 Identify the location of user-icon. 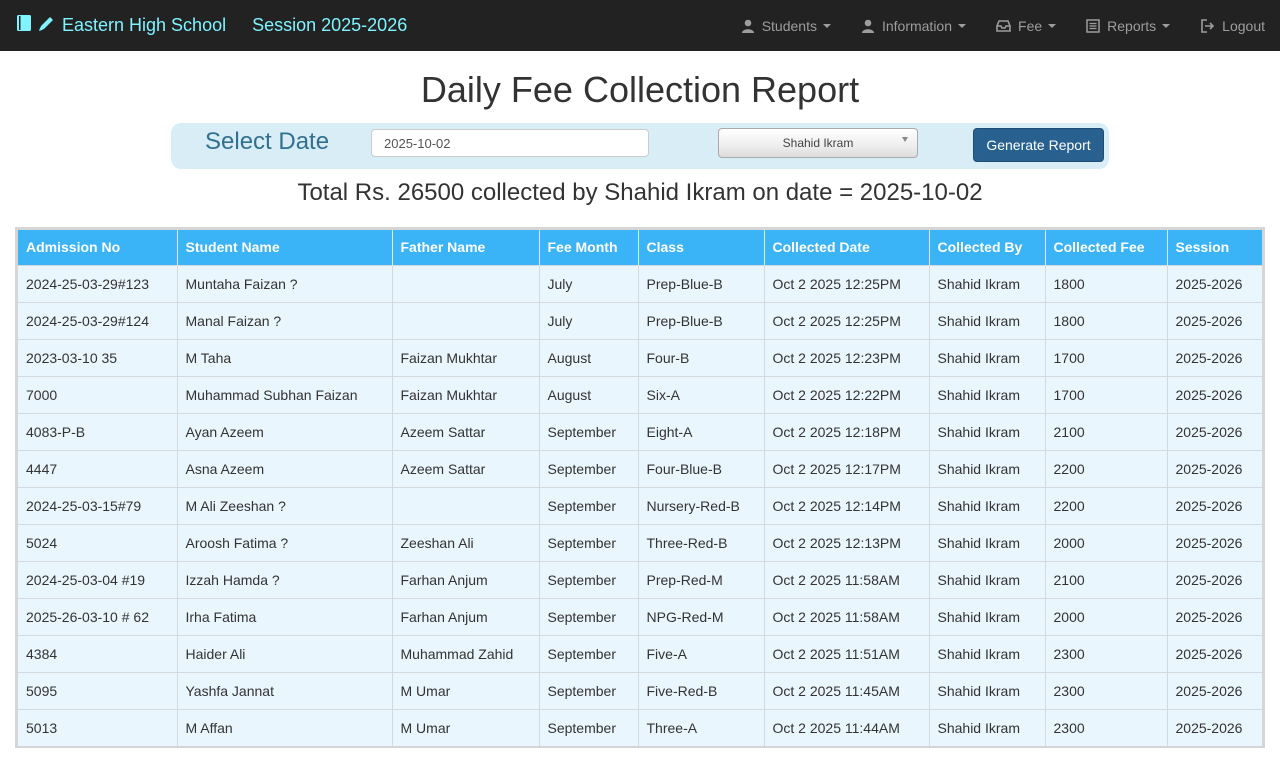
(868, 26).